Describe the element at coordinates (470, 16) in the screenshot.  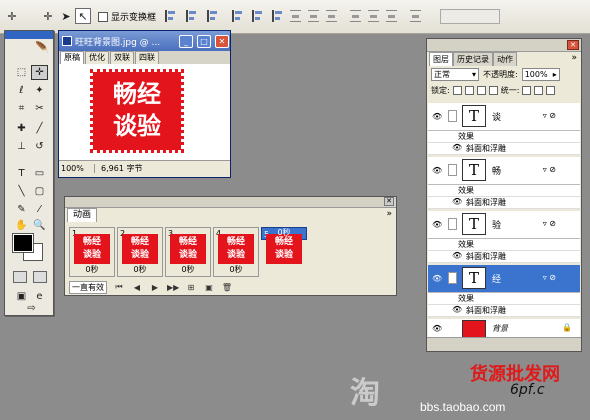
I see `workspace-select` at that location.